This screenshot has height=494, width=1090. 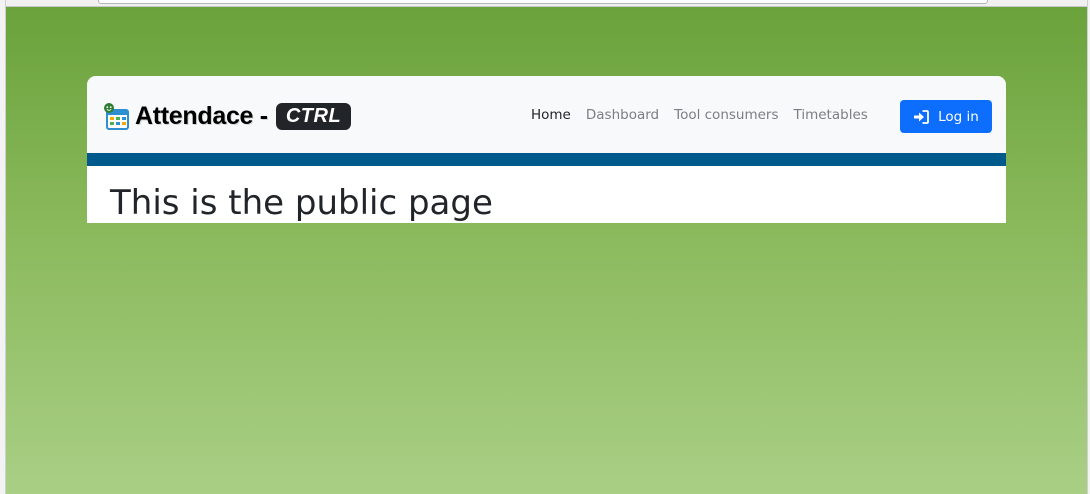 What do you see at coordinates (201, 115) in the screenshot?
I see `brand-name: Attendace -` at bounding box center [201, 115].